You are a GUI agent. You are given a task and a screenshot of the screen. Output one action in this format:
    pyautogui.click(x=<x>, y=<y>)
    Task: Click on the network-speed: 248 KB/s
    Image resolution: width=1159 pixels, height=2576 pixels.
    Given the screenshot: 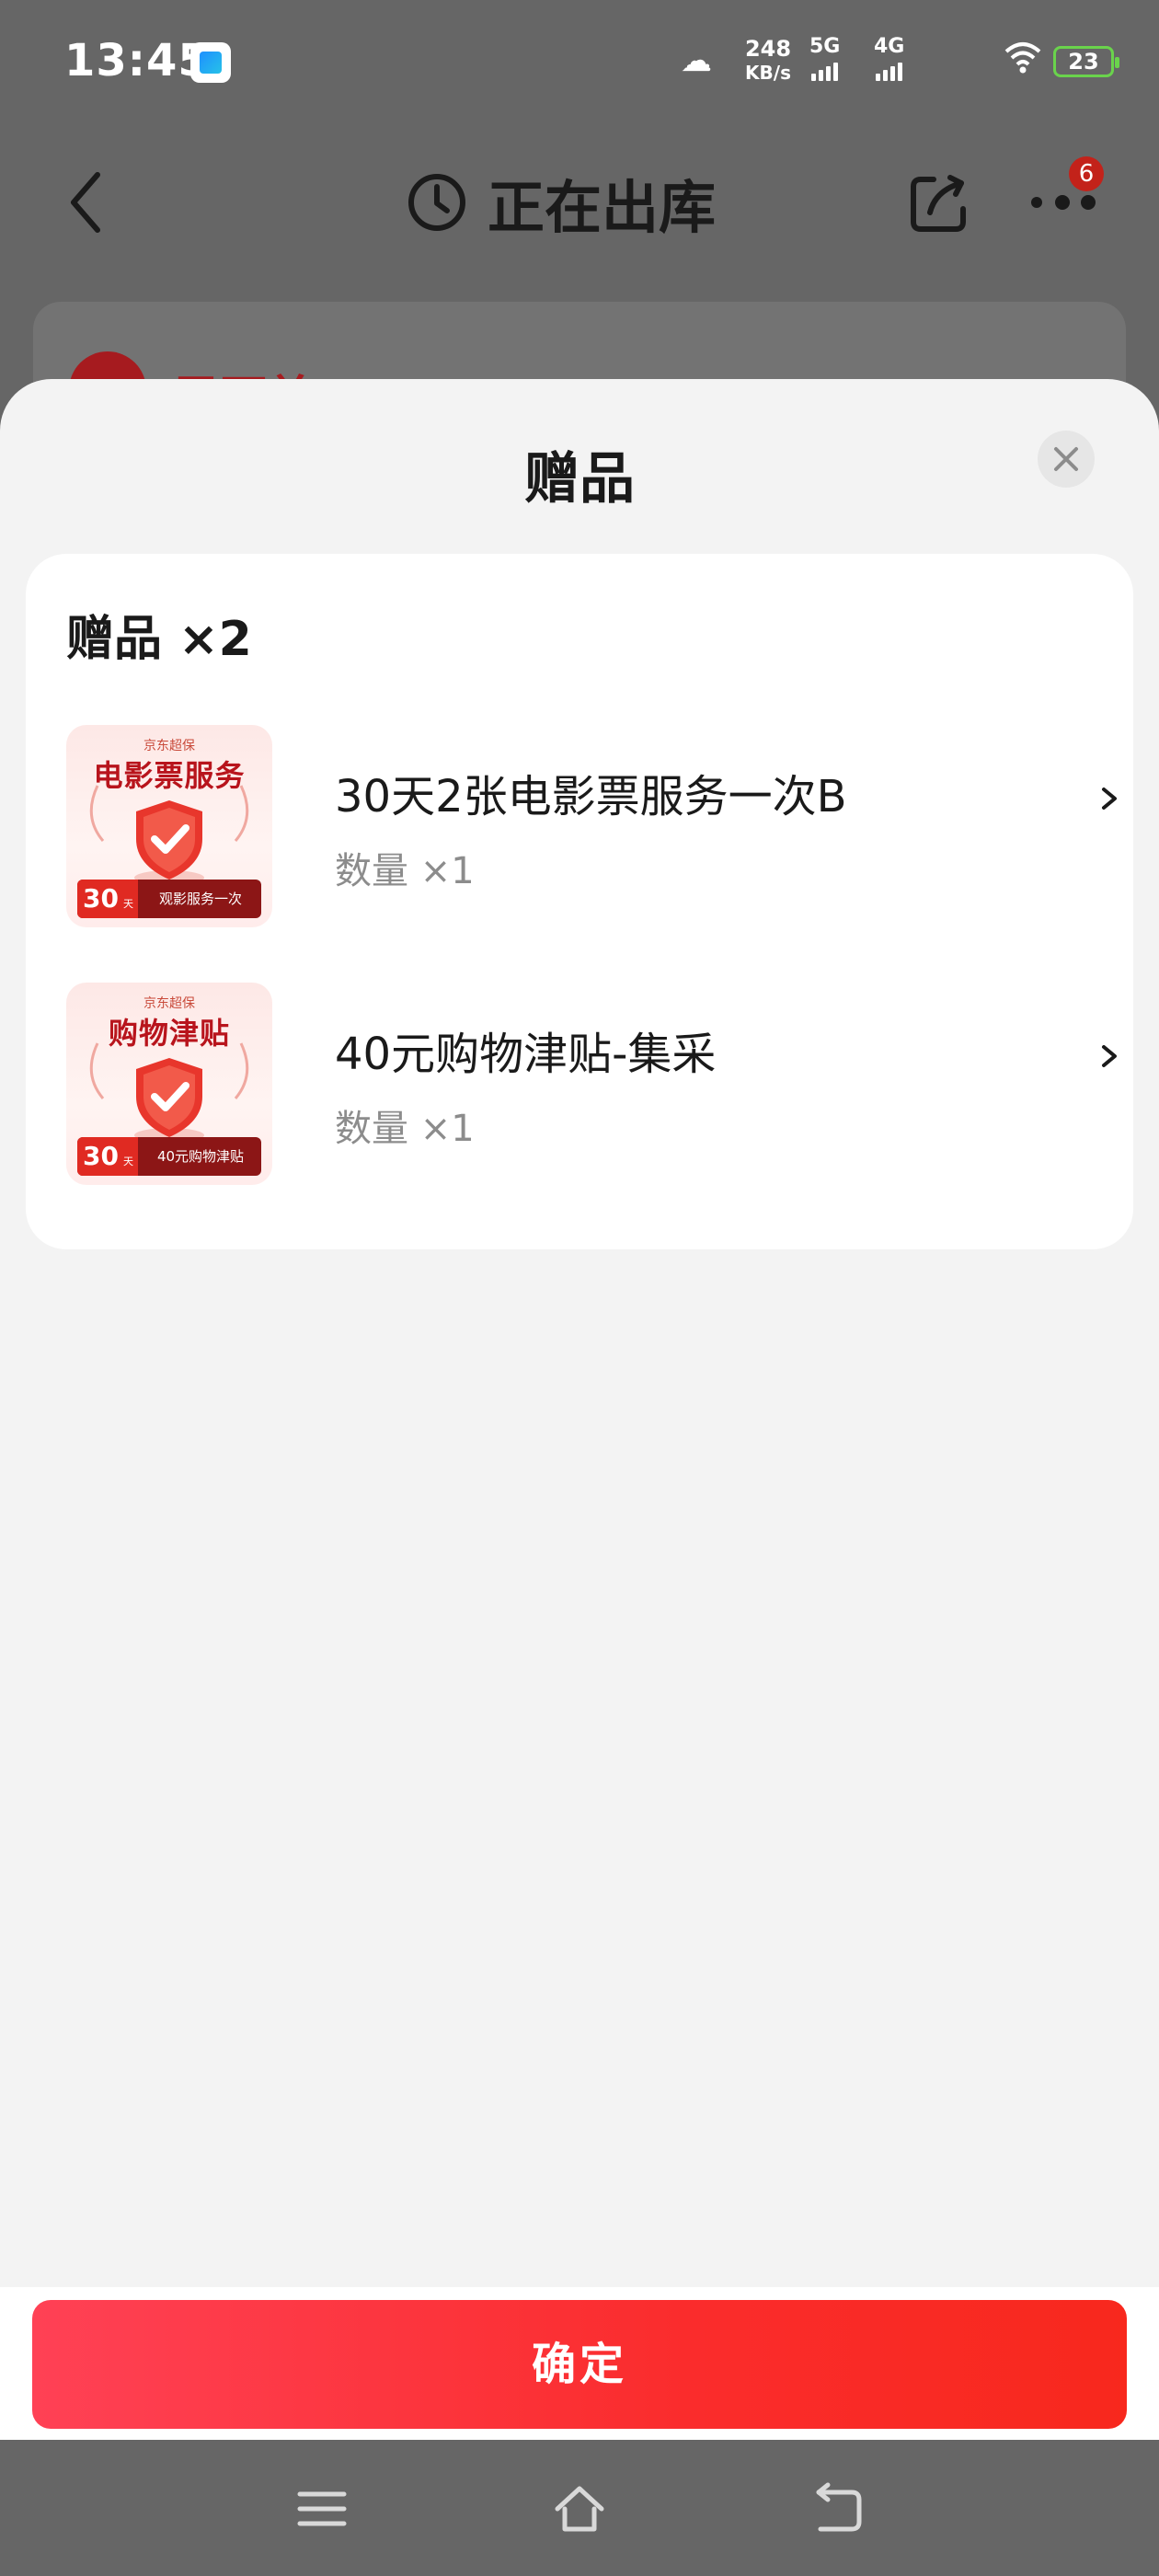 What is the action you would take?
    pyautogui.click(x=768, y=61)
    